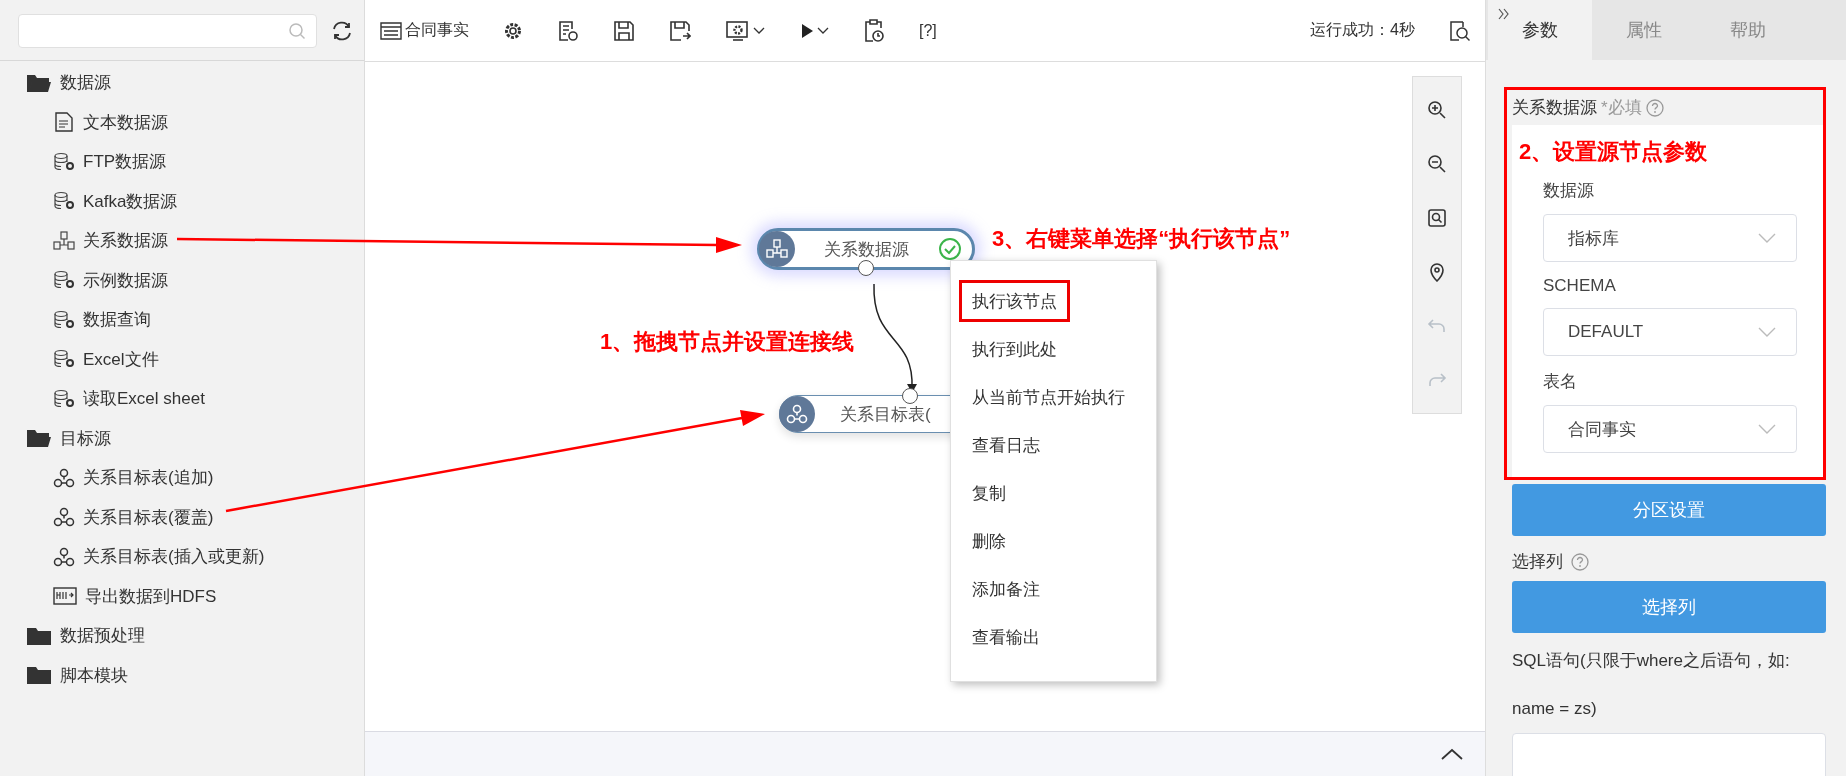 Image resolution: width=1846 pixels, height=776 pixels. Describe the element at coordinates (182, 122) in the screenshot. I see `tree-item: 文本数据源` at that location.